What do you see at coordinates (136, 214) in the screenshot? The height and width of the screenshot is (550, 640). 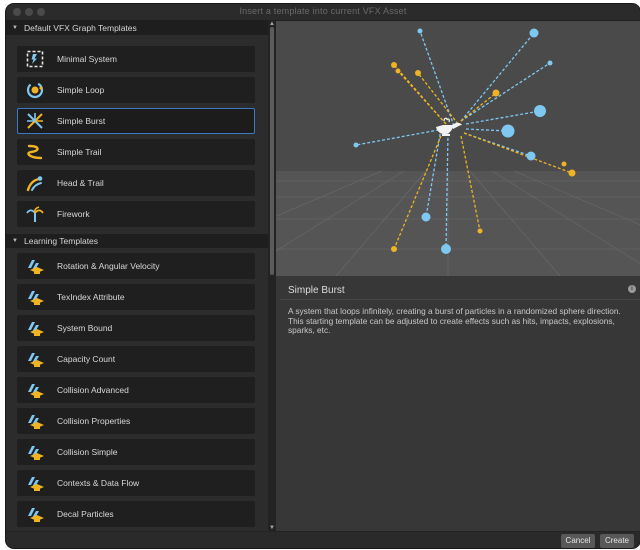 I see `template-item-firework: Firework` at bounding box center [136, 214].